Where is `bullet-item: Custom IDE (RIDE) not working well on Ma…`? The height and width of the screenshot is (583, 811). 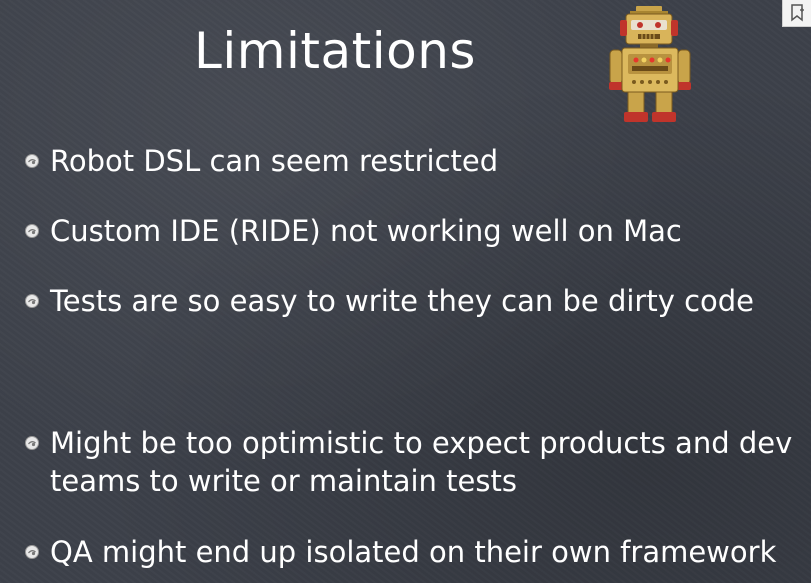 bullet-item: Custom IDE (RIDE) not working well on Ma… is located at coordinates (353, 231).